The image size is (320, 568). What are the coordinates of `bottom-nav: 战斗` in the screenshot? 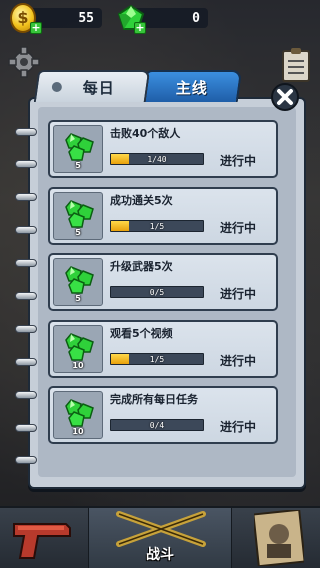 It's located at (160, 537).